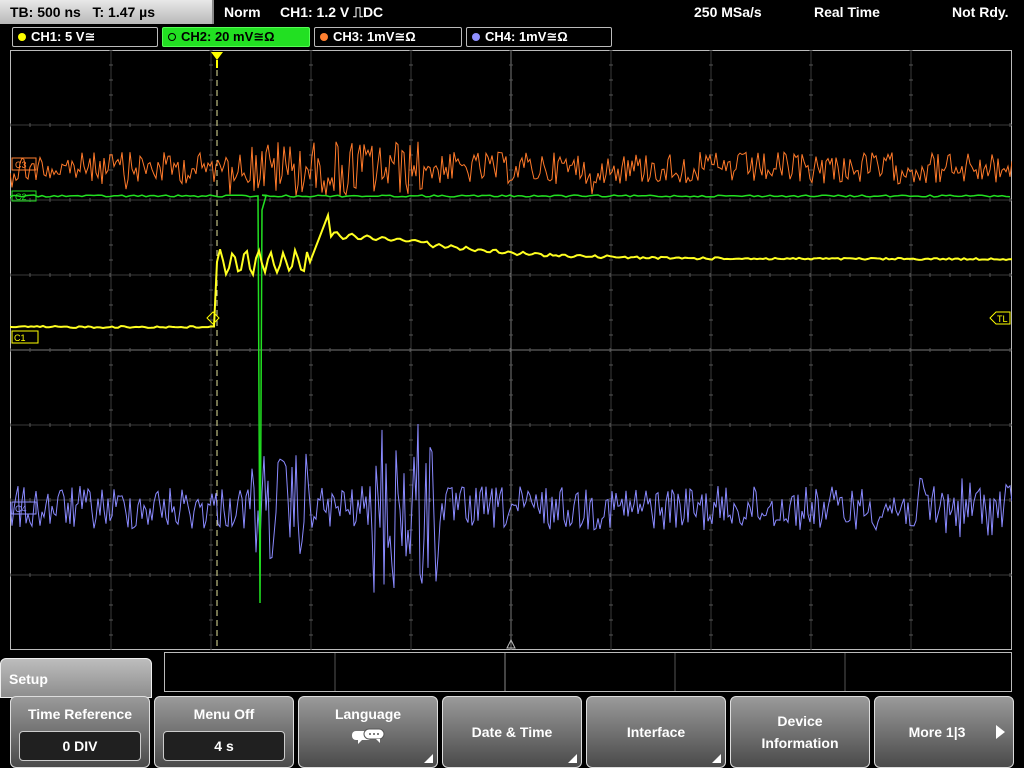  What do you see at coordinates (324, 37) in the screenshot?
I see `ch3-color-dot` at bounding box center [324, 37].